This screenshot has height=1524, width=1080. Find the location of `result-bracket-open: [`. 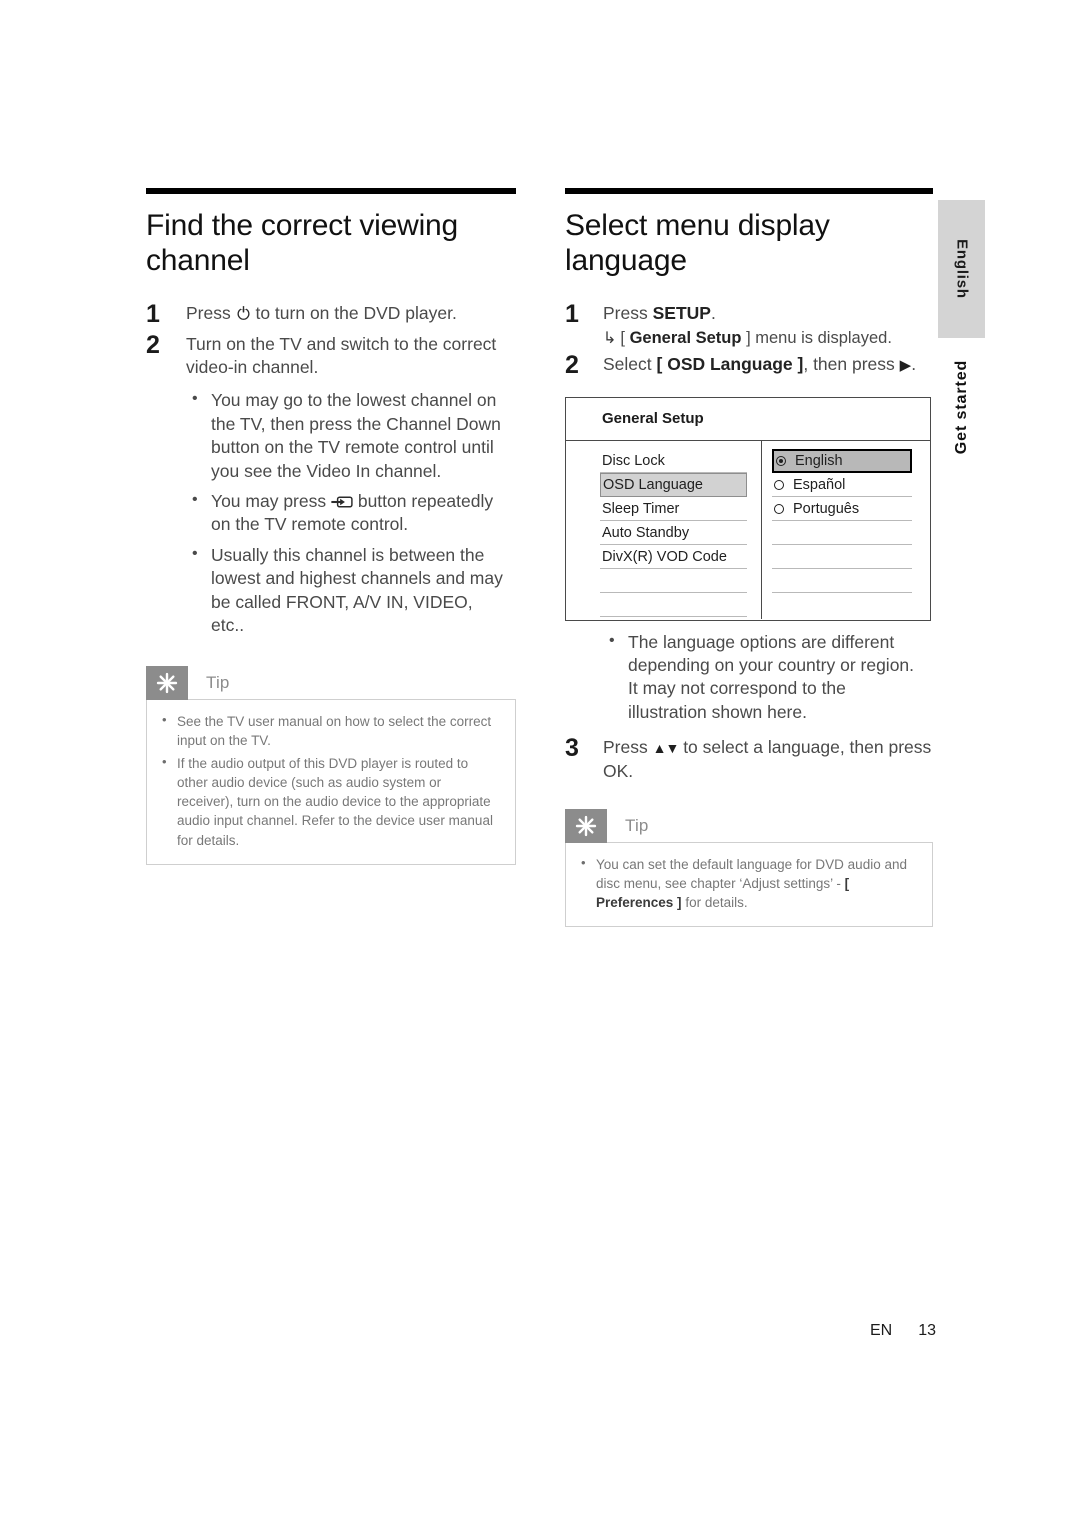

result-bracket-open: [ is located at coordinates (622, 338).